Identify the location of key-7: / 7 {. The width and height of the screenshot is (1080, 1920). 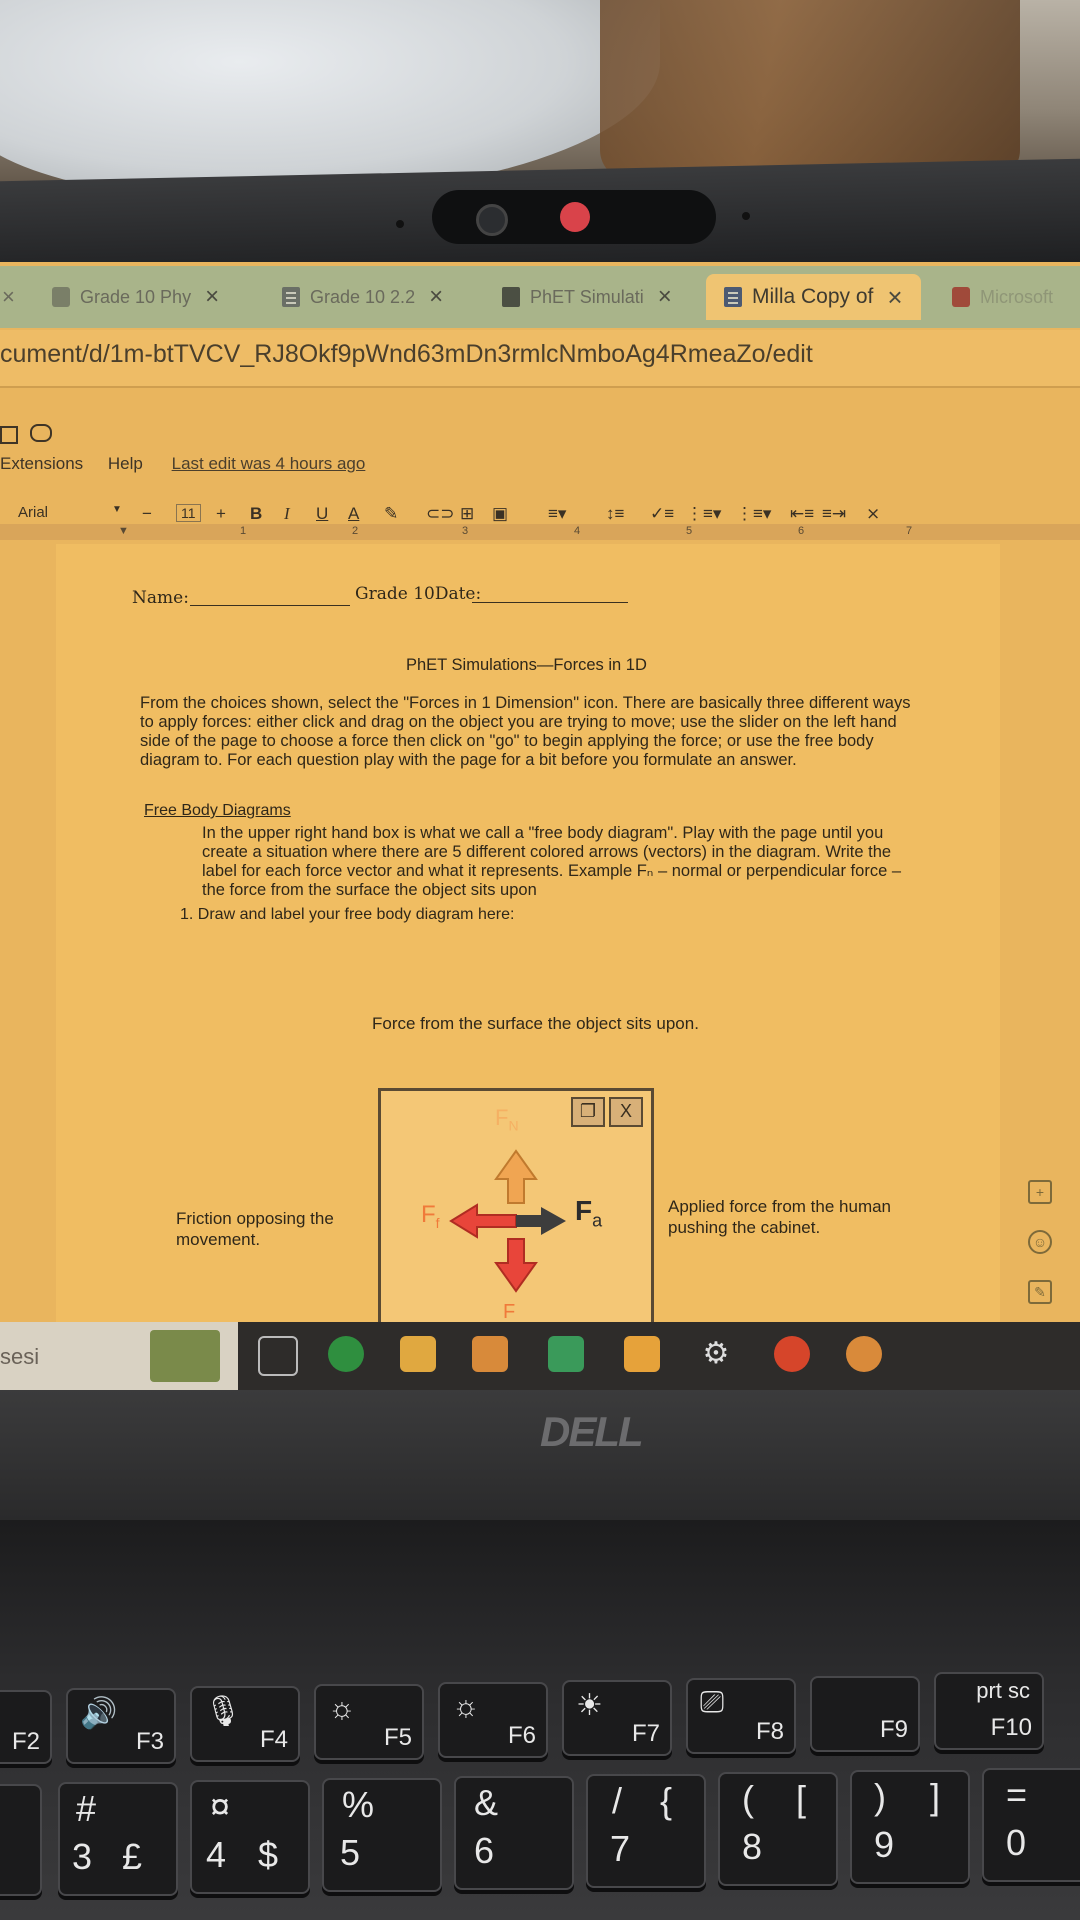
(646, 1831).